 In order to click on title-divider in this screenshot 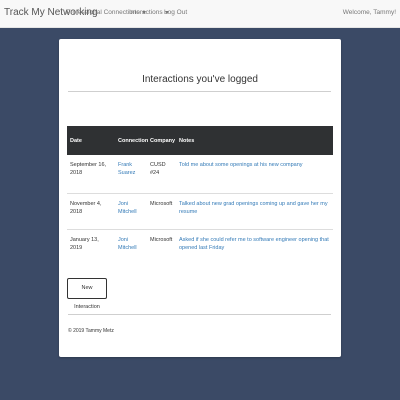, I will do `click(199, 91)`.